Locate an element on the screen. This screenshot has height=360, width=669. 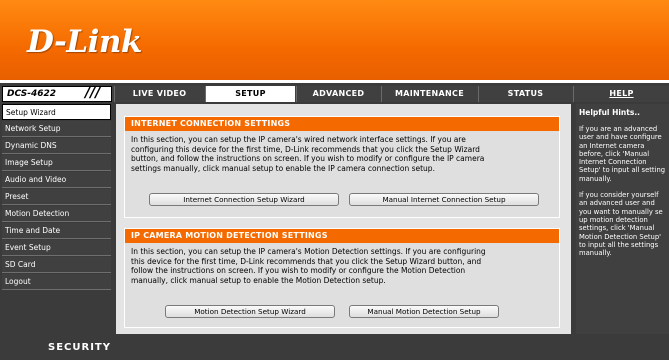
motion-setup-wizard-button: Motion Detection Setup Wizard is located at coordinates (250, 311).